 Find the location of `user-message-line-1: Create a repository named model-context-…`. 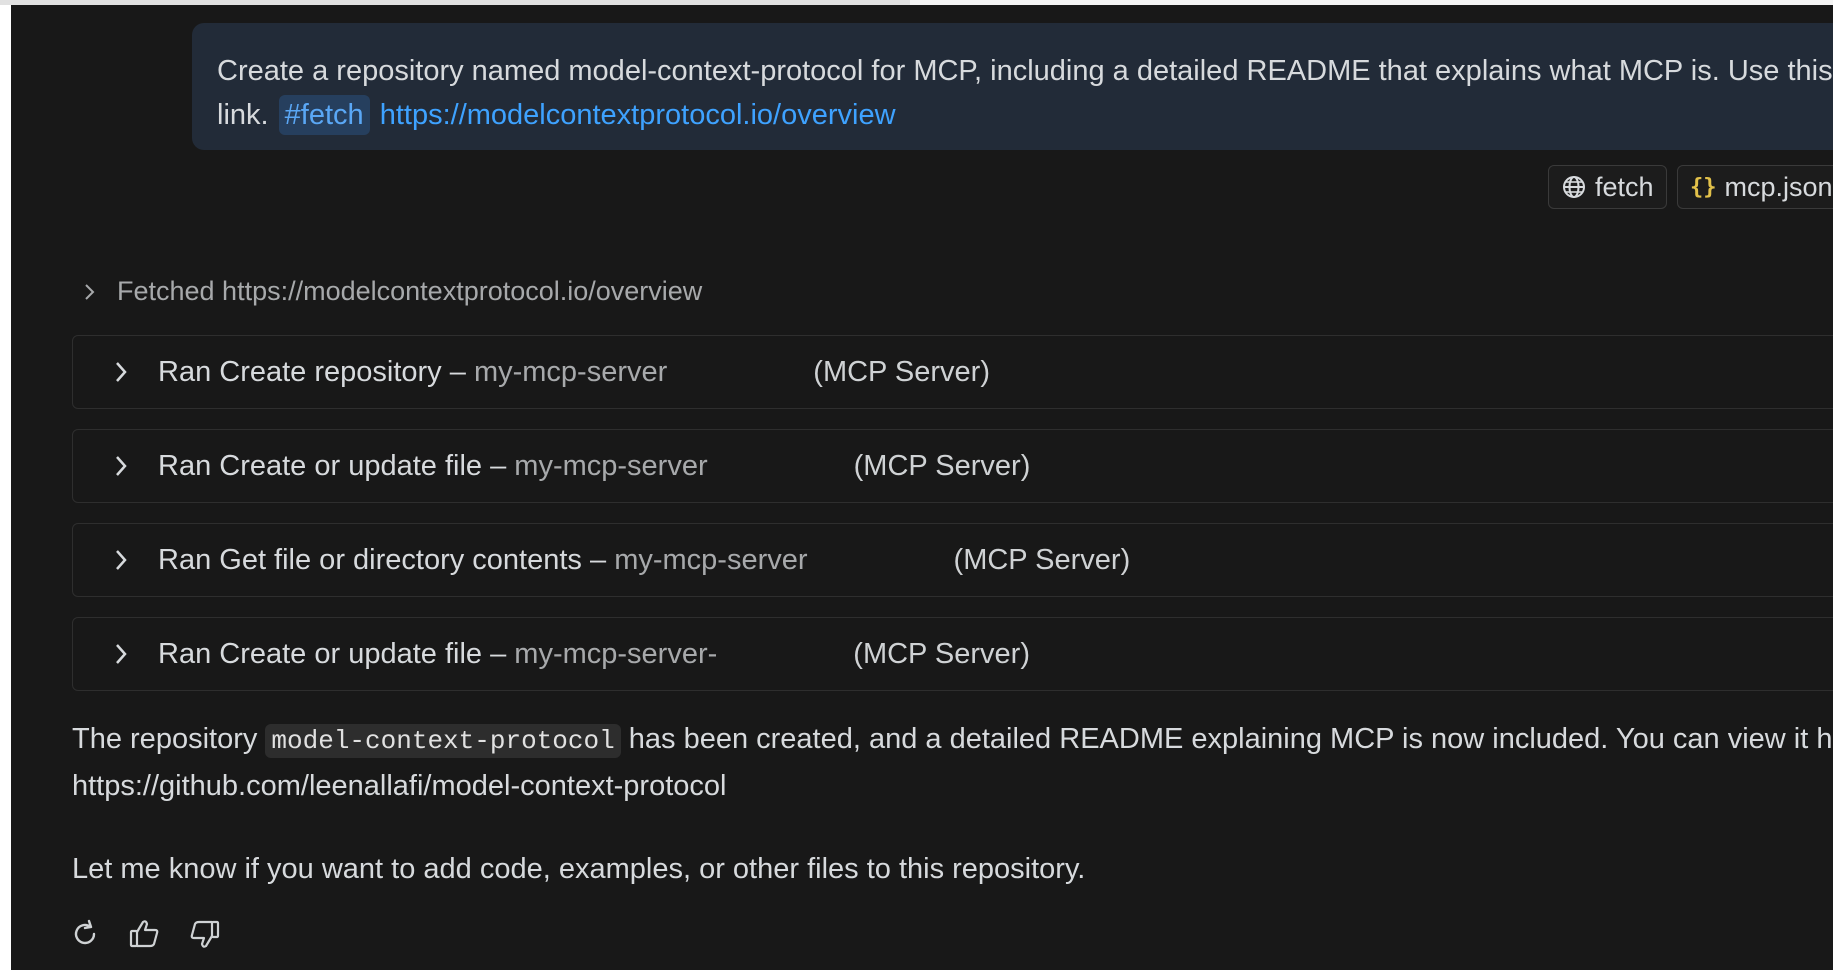

user-message-line-1: Create a repository named model-context-… is located at coordinates (1025, 71).